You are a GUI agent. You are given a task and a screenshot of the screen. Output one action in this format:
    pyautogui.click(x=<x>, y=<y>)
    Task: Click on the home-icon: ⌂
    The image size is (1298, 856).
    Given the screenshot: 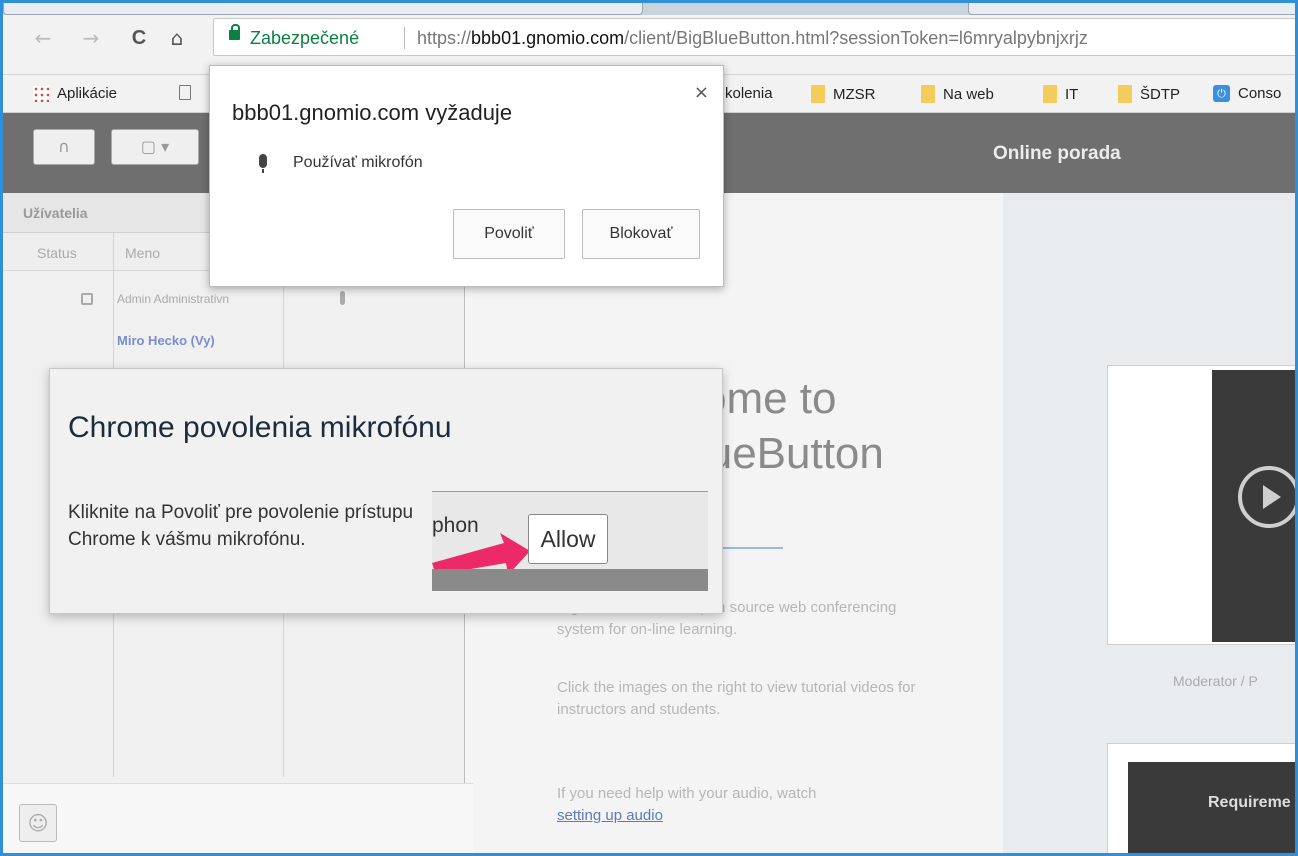 What is the action you would take?
    pyautogui.click(x=177, y=38)
    